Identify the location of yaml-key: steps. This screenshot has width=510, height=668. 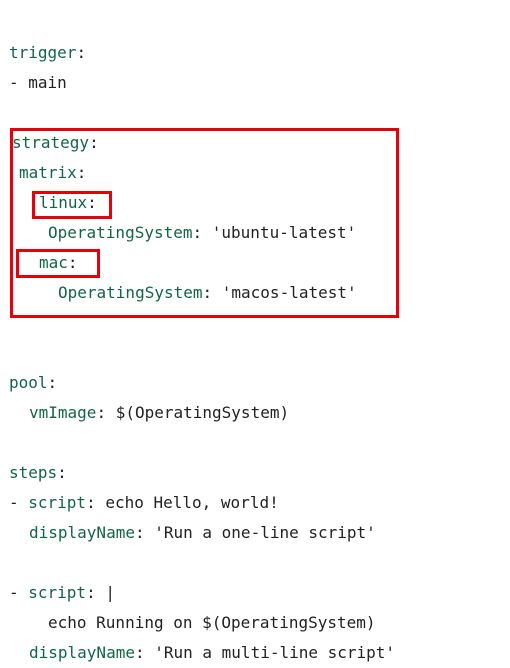
(33, 472).